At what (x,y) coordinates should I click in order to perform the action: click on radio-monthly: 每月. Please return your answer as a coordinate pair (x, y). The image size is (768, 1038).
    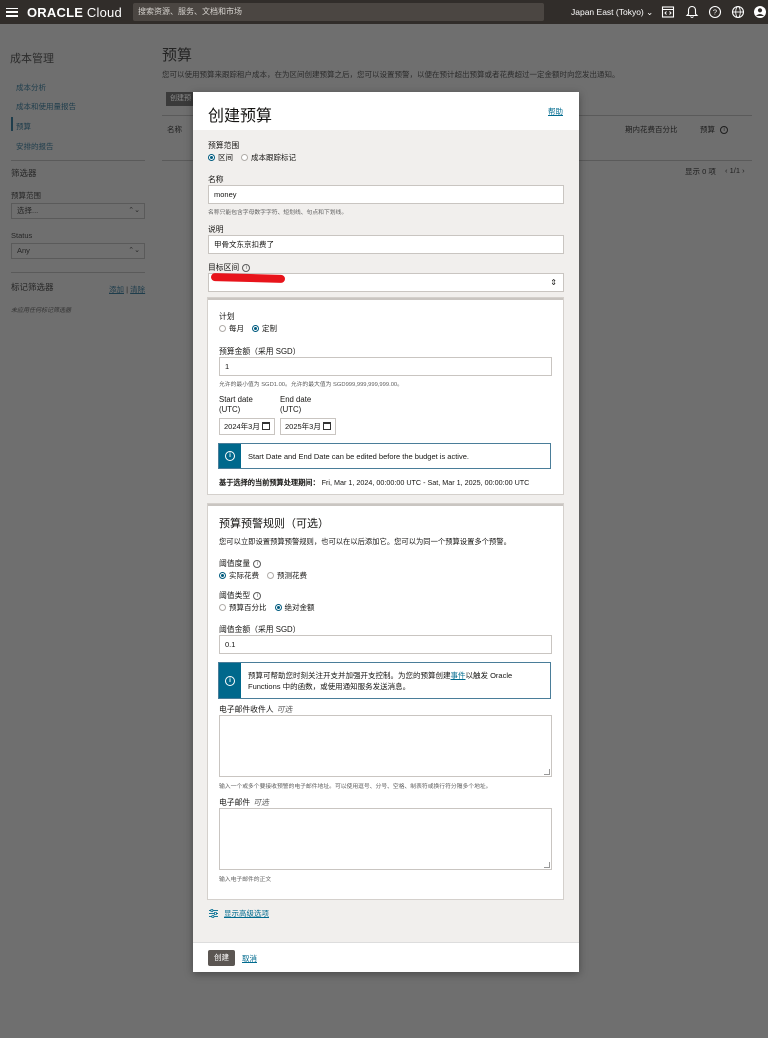
    Looking at the image, I should click on (231, 328).